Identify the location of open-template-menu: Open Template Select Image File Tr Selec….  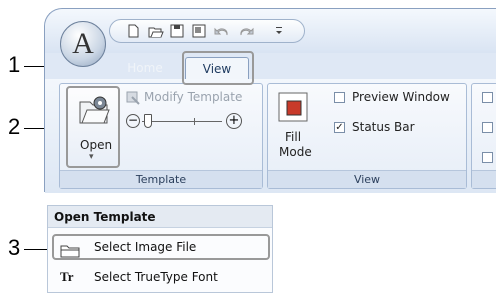
(160, 249).